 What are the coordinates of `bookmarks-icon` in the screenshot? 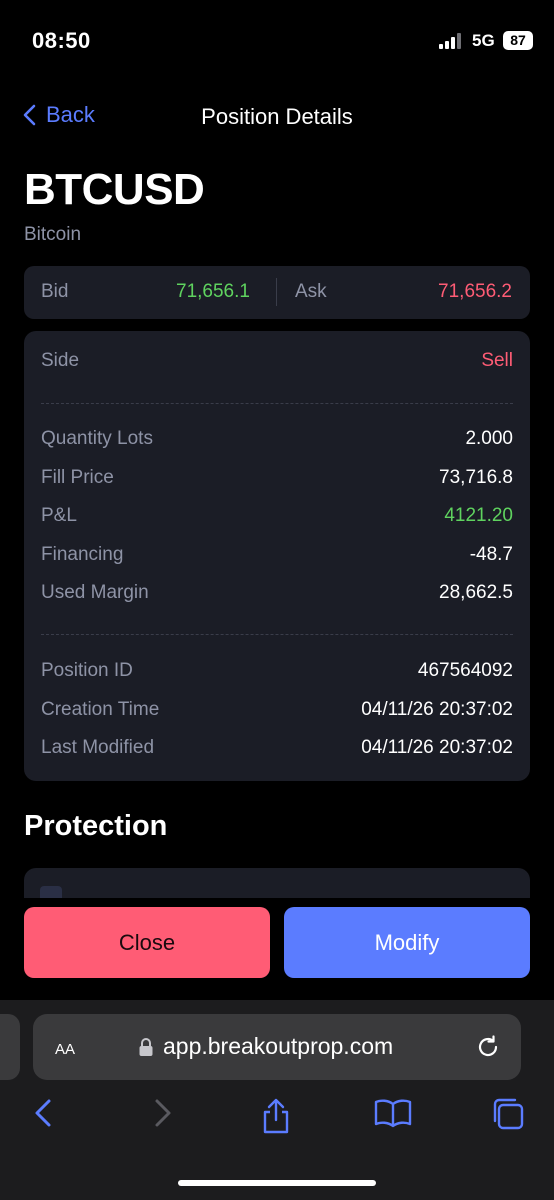 It's located at (393, 1113).